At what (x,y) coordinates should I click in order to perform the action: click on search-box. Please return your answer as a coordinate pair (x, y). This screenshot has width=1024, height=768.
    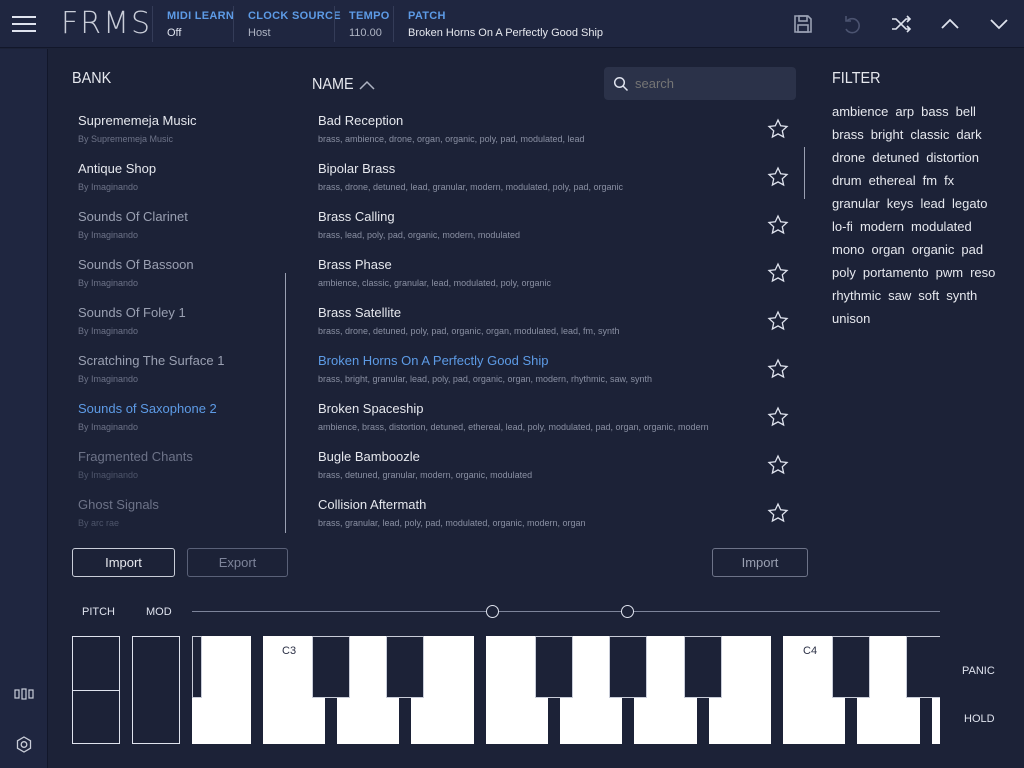
    Looking at the image, I should click on (700, 83).